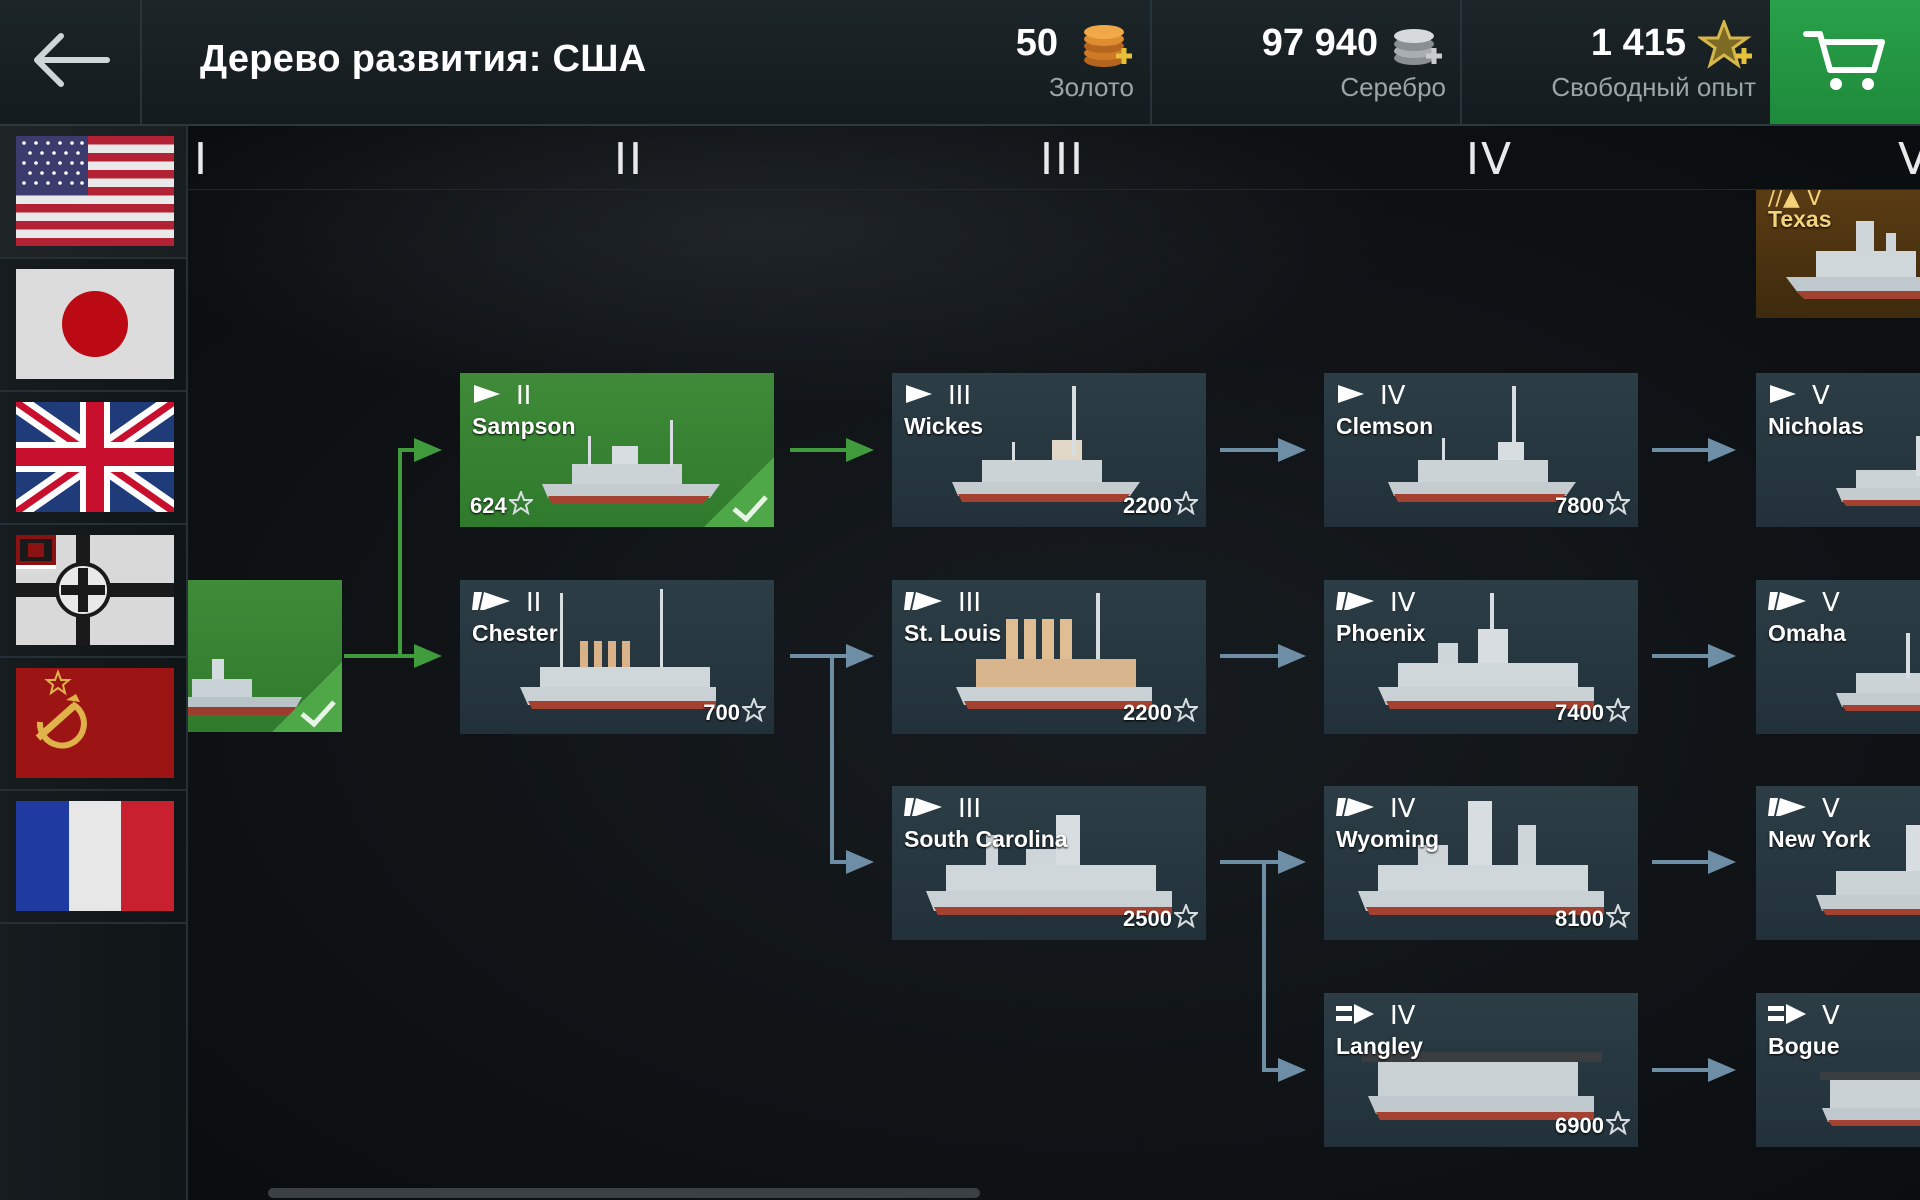 The height and width of the screenshot is (1200, 1920). What do you see at coordinates (1161, 918) in the screenshot?
I see `ship-xp: 2500` at bounding box center [1161, 918].